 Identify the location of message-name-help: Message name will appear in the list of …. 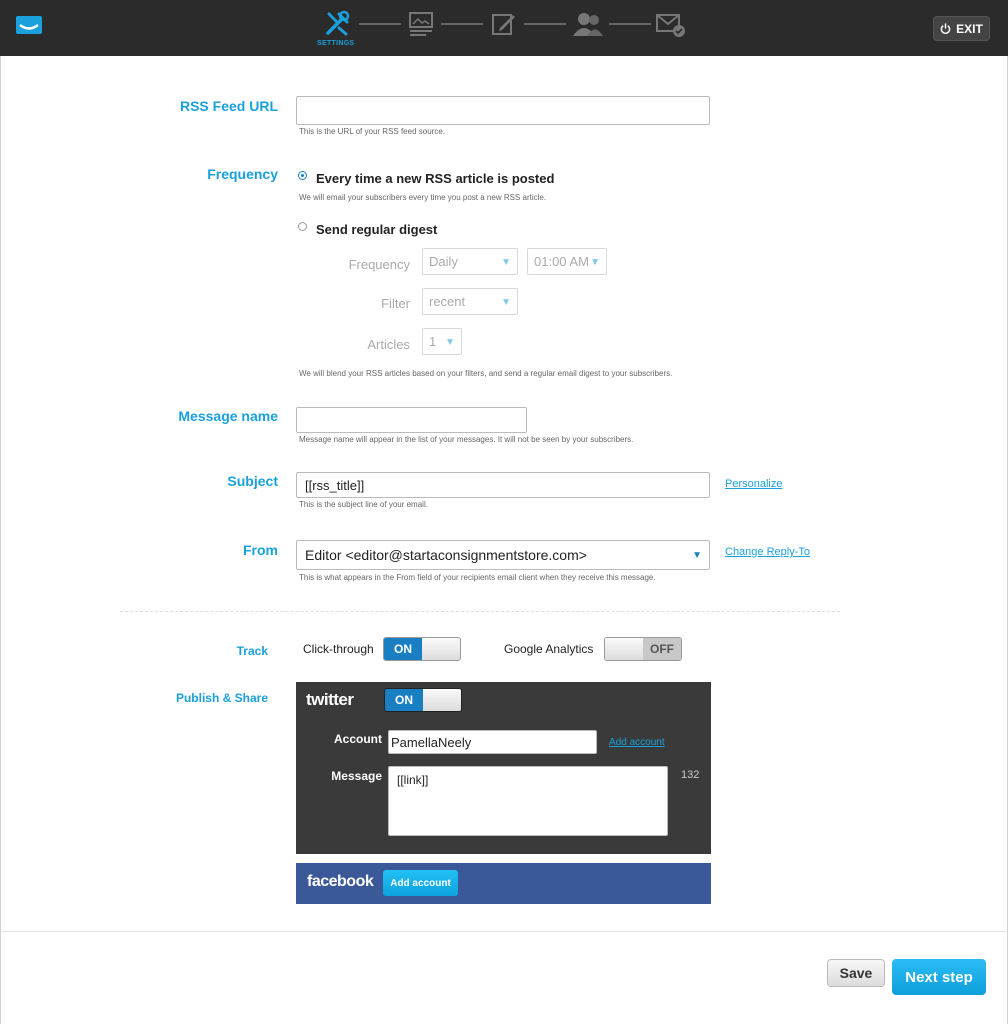
(466, 439).